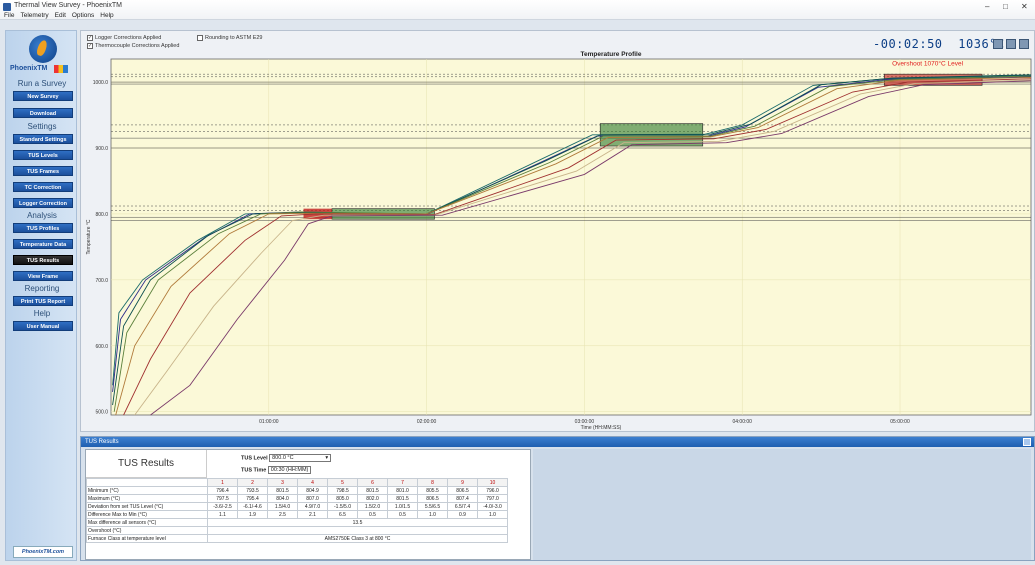  Describe the element at coordinates (1005, 6) in the screenshot. I see `maximize-button: □` at that location.